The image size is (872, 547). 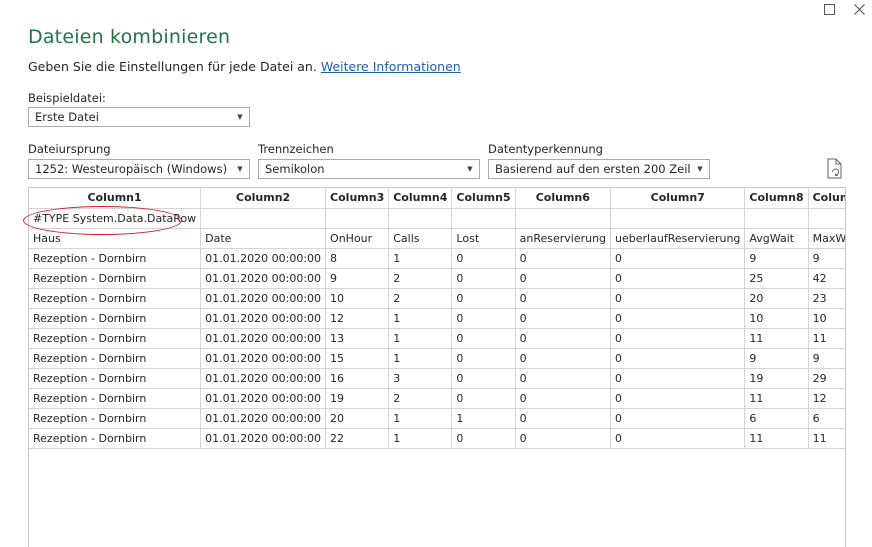 What do you see at coordinates (826, 398) in the screenshot?
I see `table-cell: 12` at bounding box center [826, 398].